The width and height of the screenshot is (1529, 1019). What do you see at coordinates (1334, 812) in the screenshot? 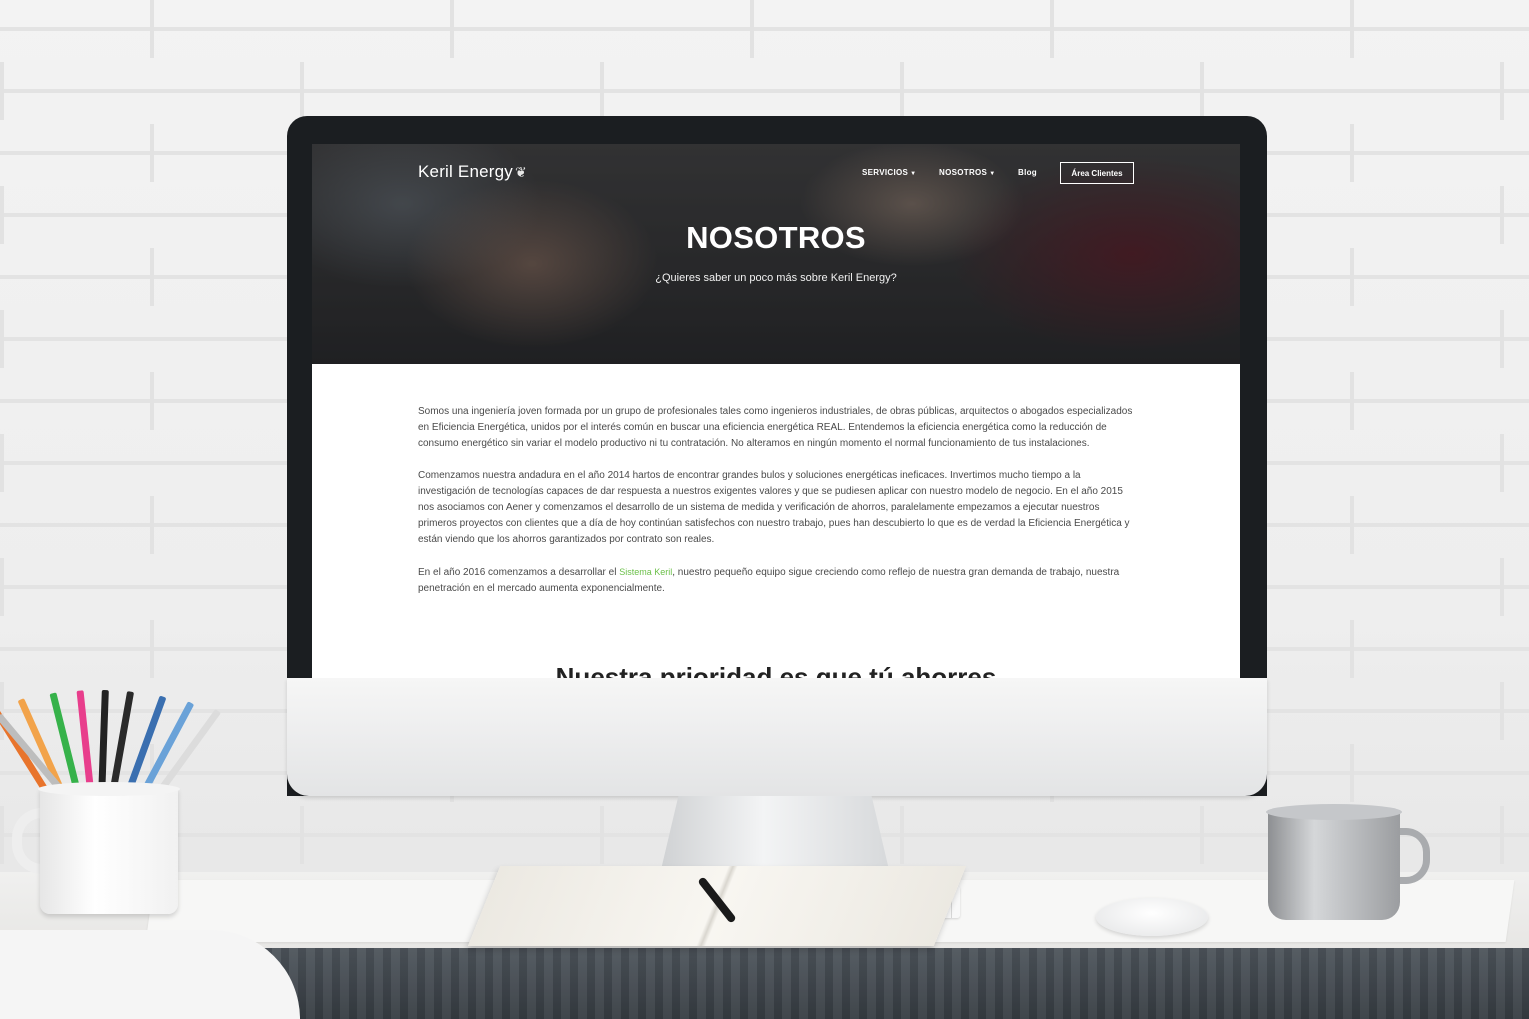
I see `metal-mug-rim` at bounding box center [1334, 812].